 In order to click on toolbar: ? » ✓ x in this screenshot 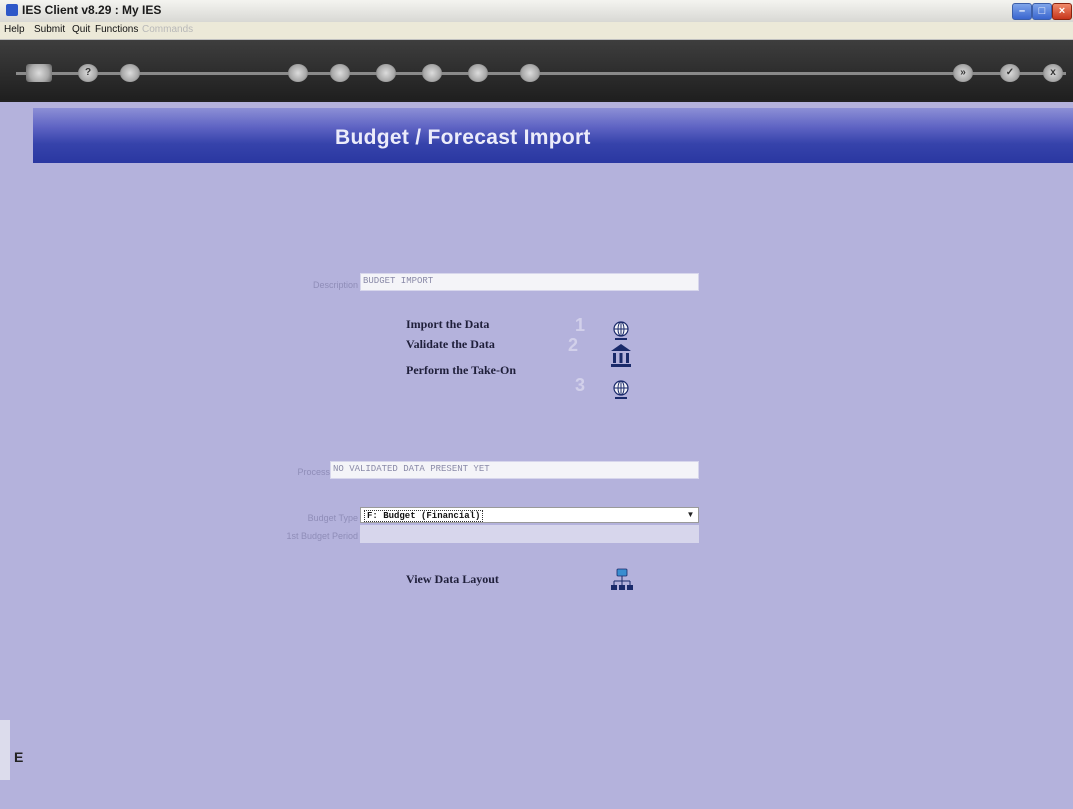, I will do `click(536, 71)`.